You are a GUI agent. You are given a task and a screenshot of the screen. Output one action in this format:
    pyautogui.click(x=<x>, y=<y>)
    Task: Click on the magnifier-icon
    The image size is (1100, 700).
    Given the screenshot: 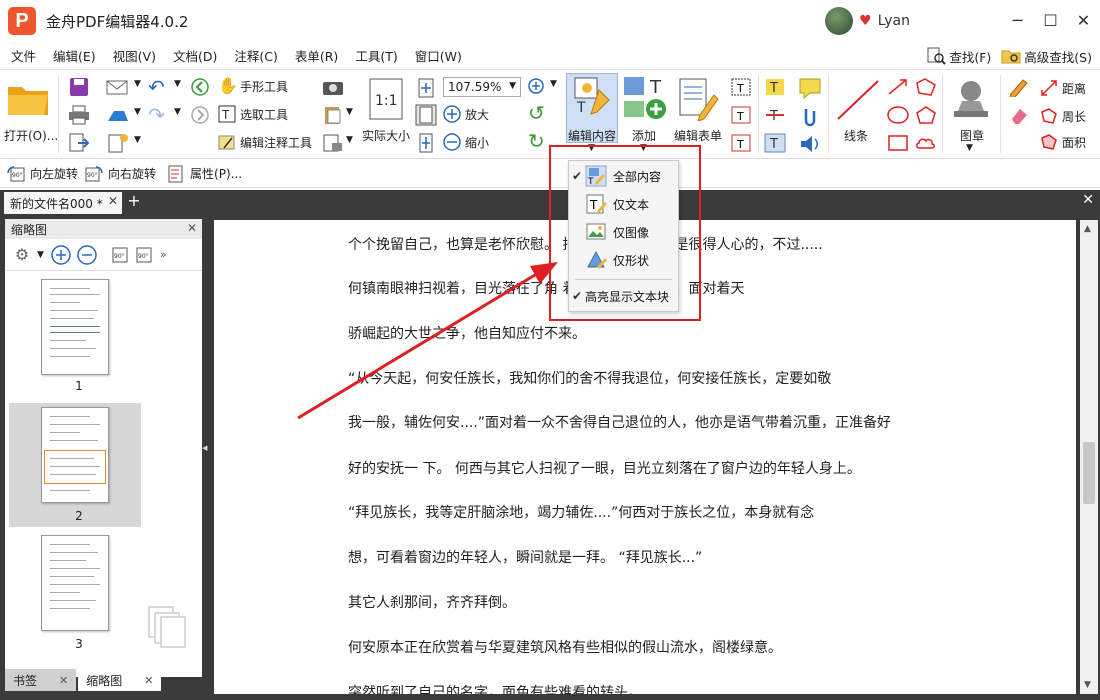 What is the action you would take?
    pyautogui.click(x=538, y=87)
    